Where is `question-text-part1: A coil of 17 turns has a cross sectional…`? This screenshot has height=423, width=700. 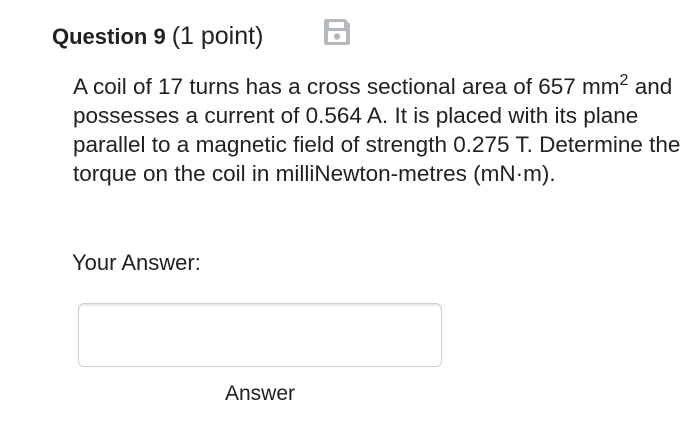 question-text-part1: A coil of 17 turns has a cross sectional… is located at coordinates (346, 86).